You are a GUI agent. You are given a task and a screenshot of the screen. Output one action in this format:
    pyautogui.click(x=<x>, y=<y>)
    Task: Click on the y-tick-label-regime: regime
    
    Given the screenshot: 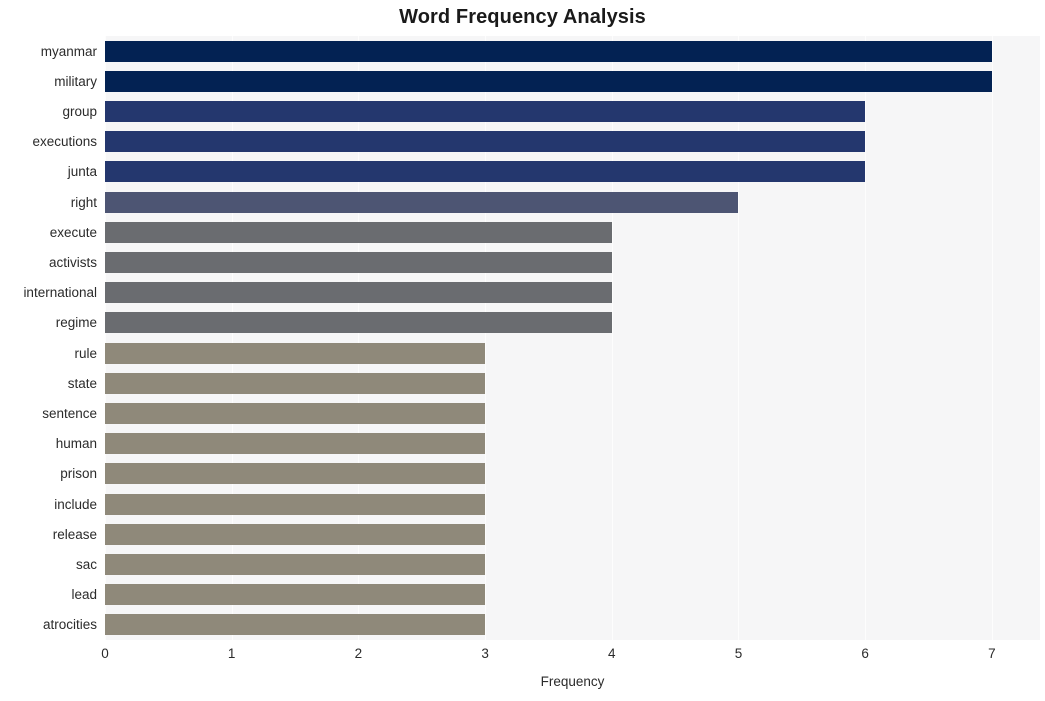 What is the action you would take?
    pyautogui.click(x=76, y=323)
    